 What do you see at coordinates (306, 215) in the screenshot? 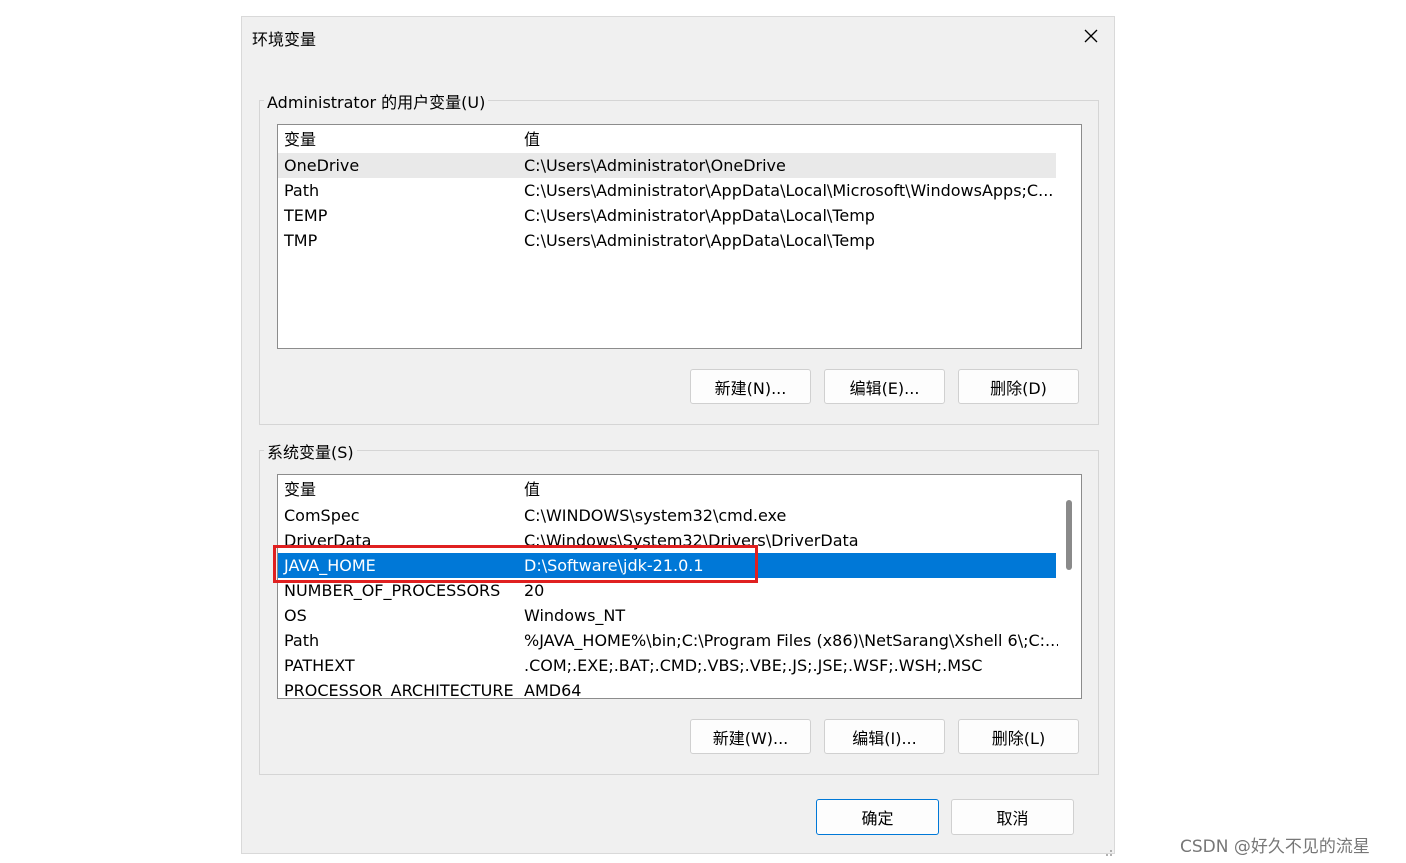
I see `variable-name: TEMP` at bounding box center [306, 215].